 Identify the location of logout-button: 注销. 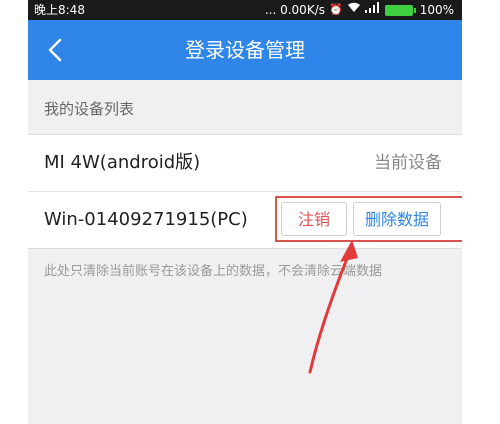
(314, 219).